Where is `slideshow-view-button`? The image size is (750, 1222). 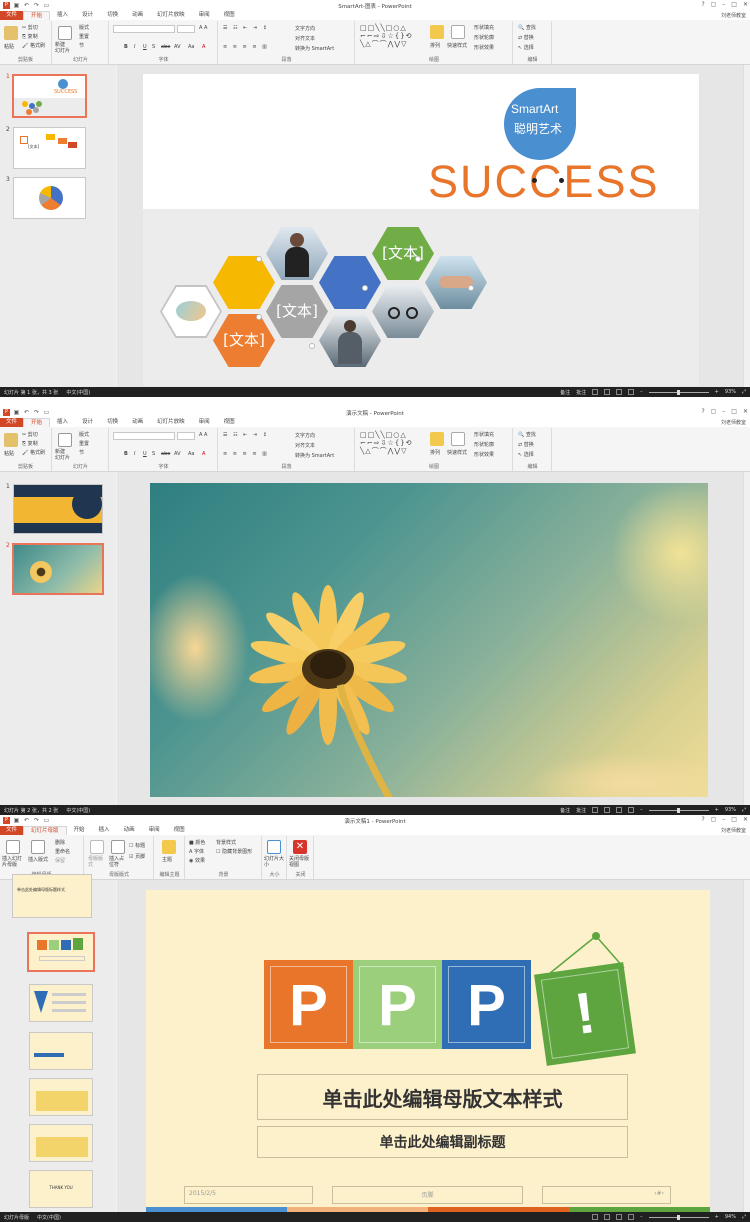 slideshow-view-button is located at coordinates (631, 1217).